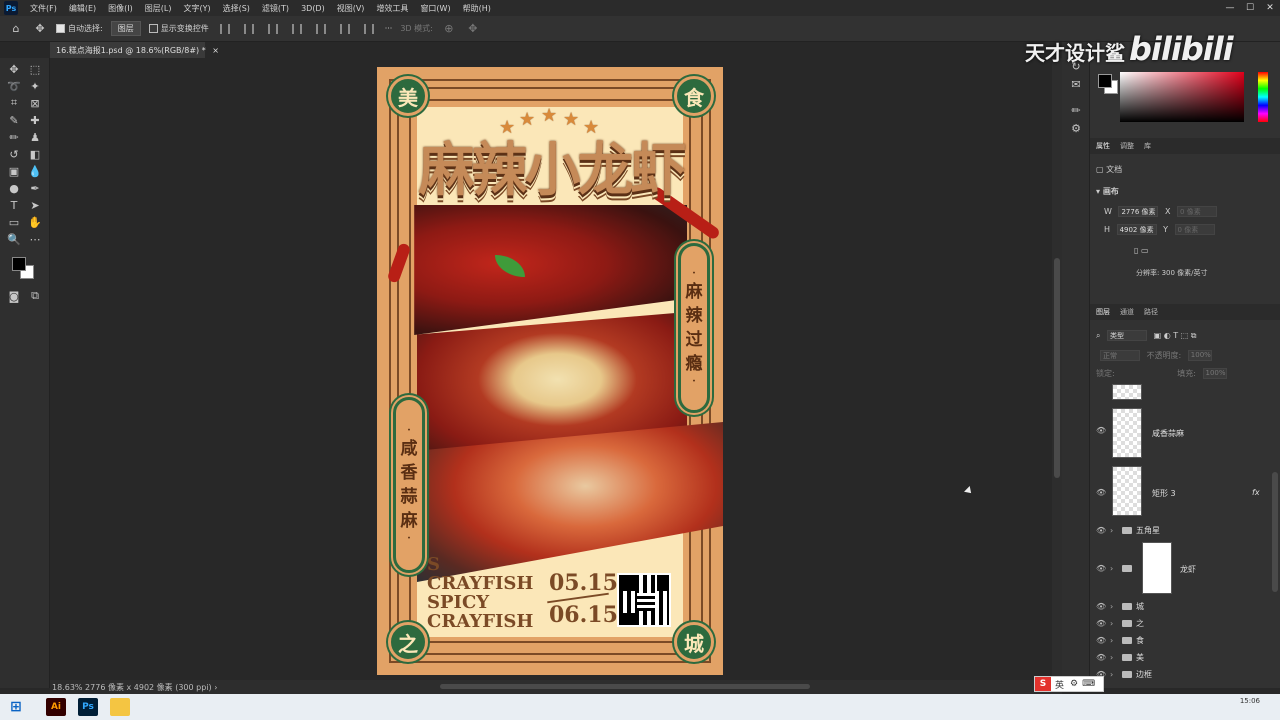 Image resolution: width=1280 pixels, height=720 pixels. What do you see at coordinates (224, 28) in the screenshot?
I see `align-left-icon` at bounding box center [224, 28].